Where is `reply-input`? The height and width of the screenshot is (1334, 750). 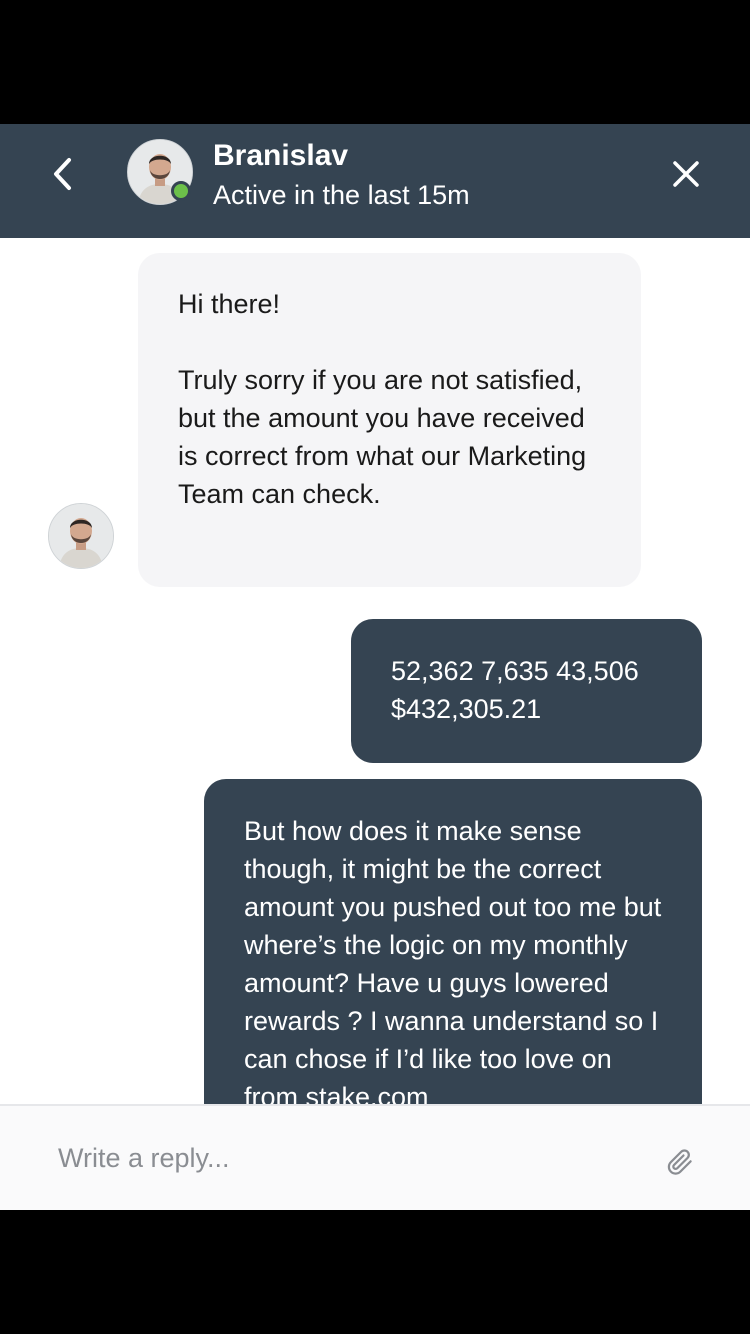
reply-input is located at coordinates (358, 1158).